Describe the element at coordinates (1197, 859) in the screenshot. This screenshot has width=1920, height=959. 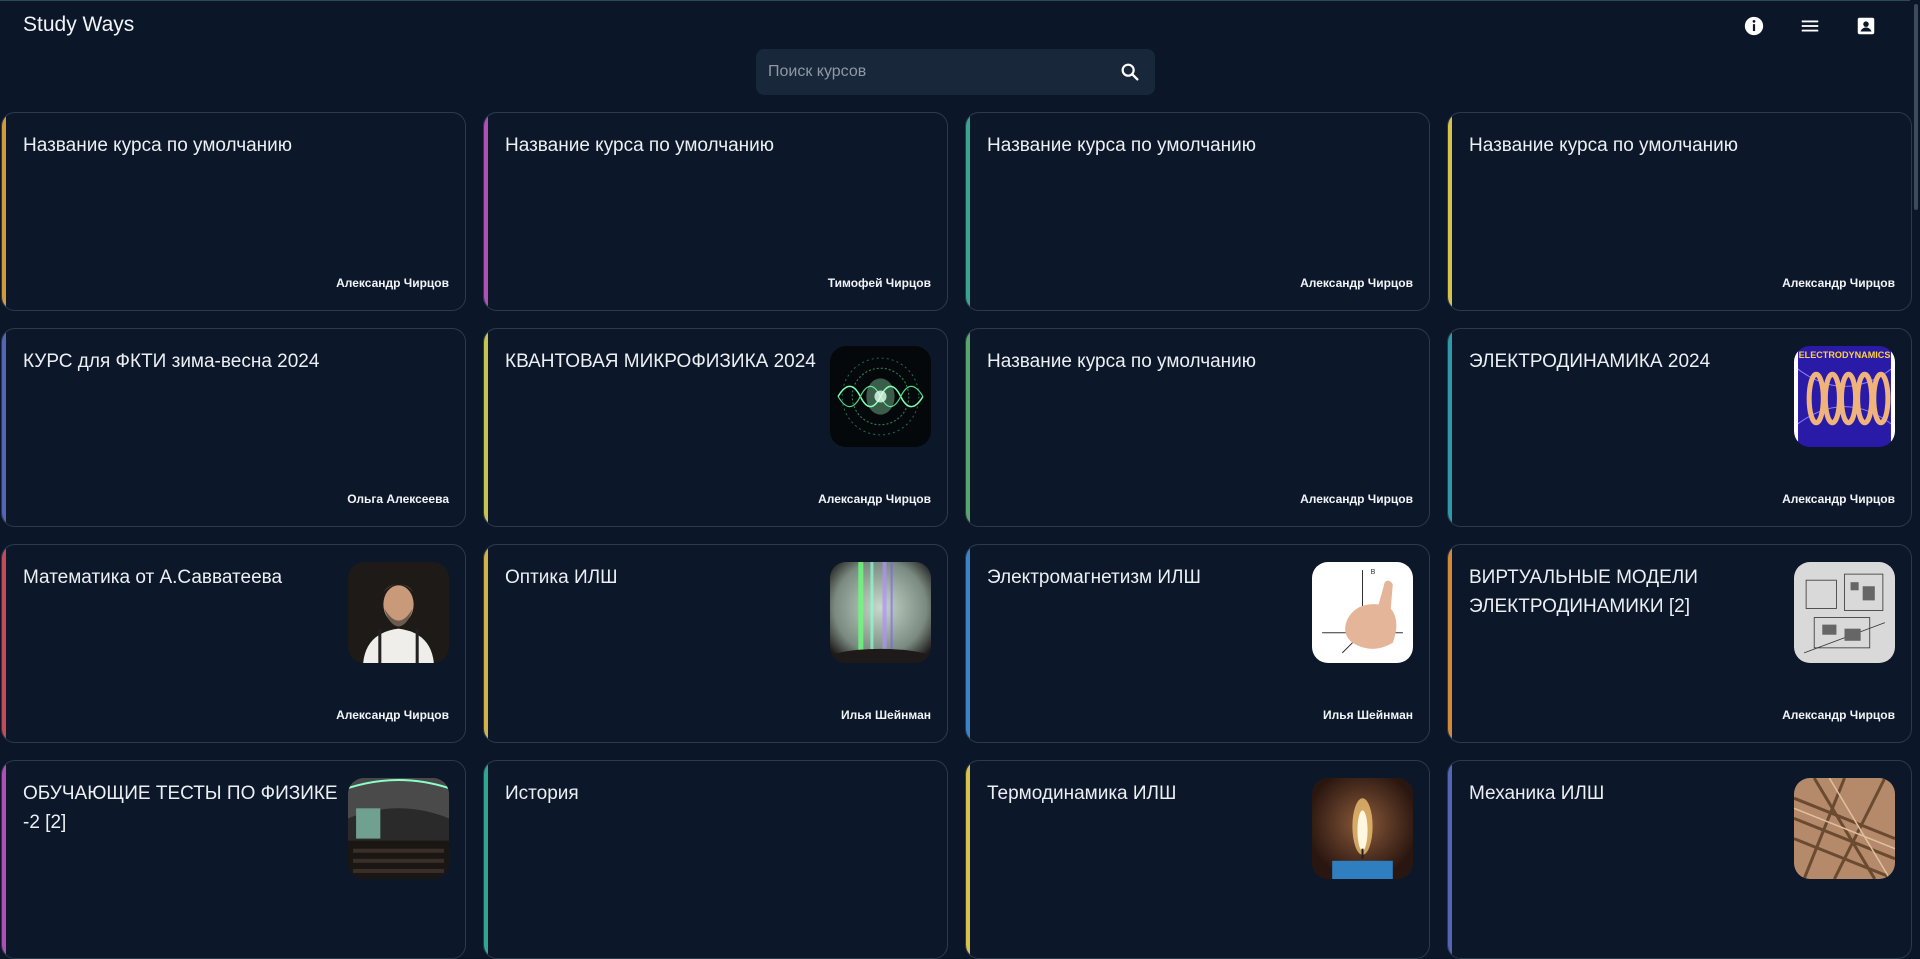
I see `course-card: Термодинамика ИЛШ` at that location.